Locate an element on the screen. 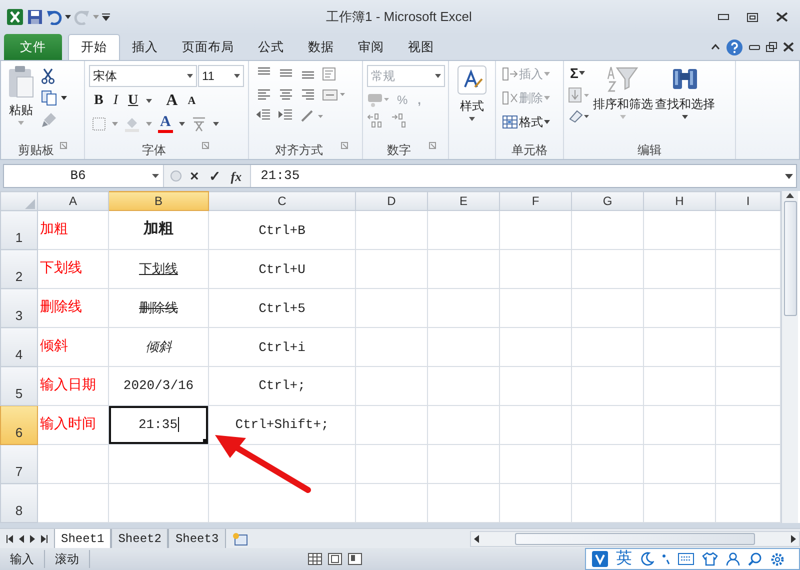 The image size is (800, 570). previous-sheet-icon is located at coordinates (21, 538).